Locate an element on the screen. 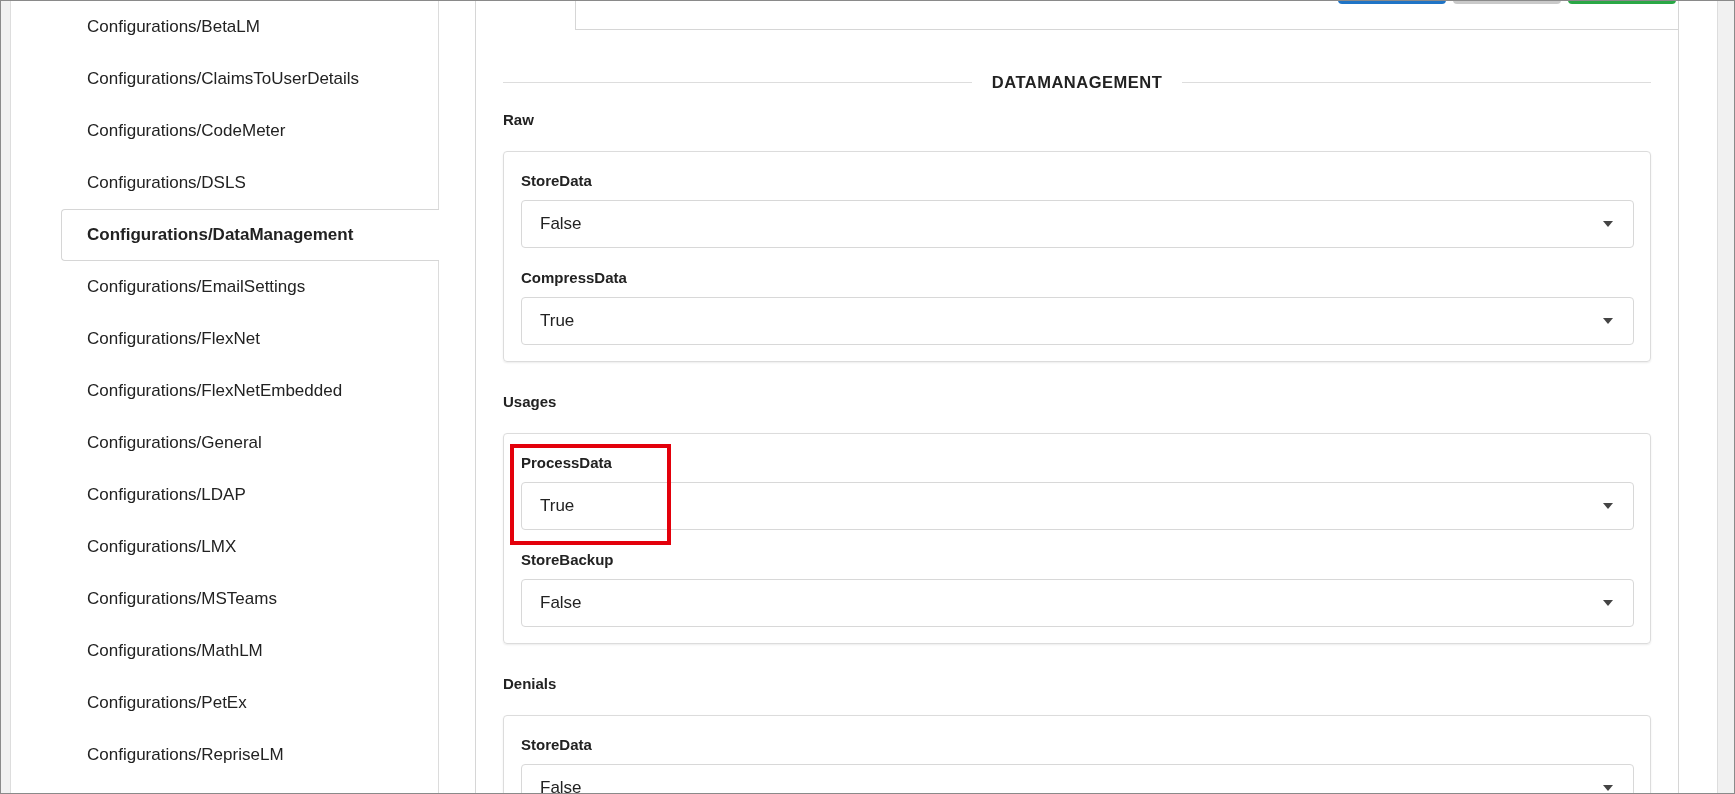 Image resolution: width=1735 pixels, height=794 pixels. field-label: ProcessData is located at coordinates (567, 463).